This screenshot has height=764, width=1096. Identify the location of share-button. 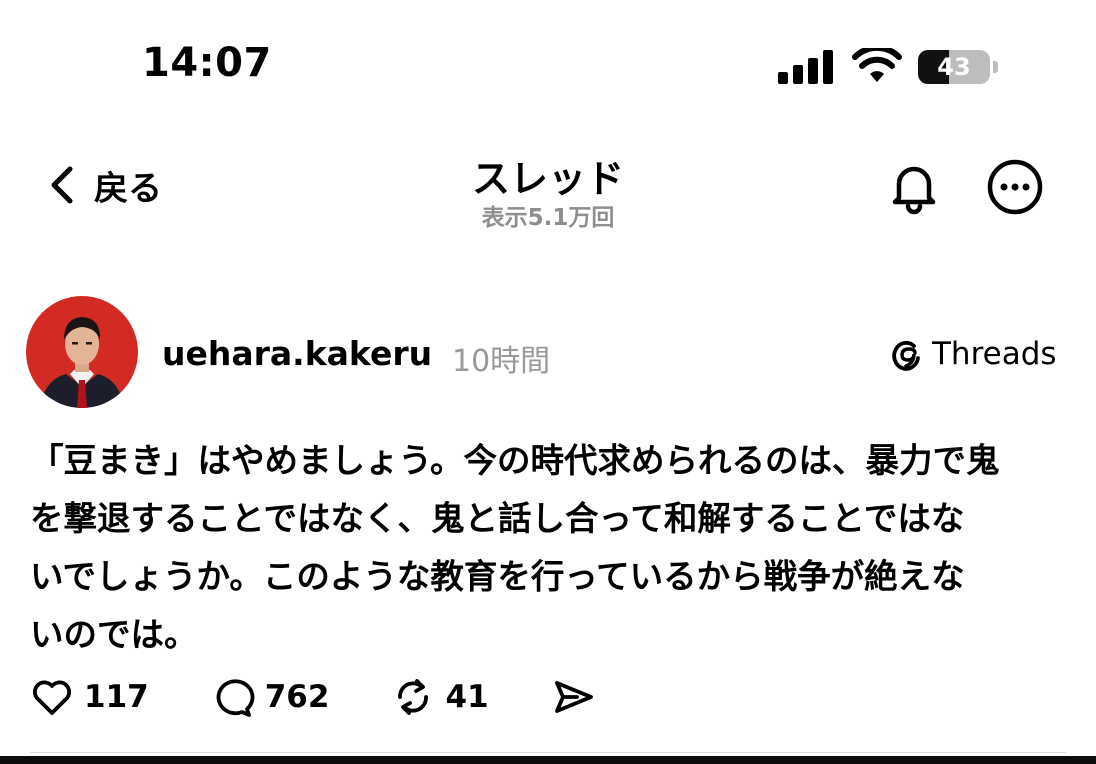
(573, 697).